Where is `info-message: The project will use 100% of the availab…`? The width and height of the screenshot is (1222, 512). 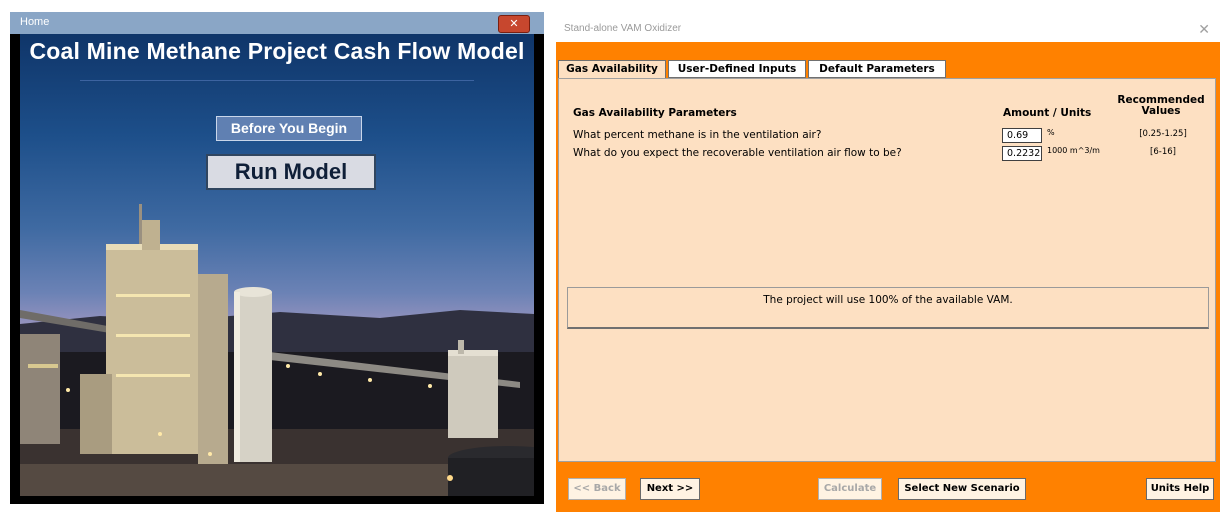 info-message: The project will use 100% of the availab… is located at coordinates (888, 300).